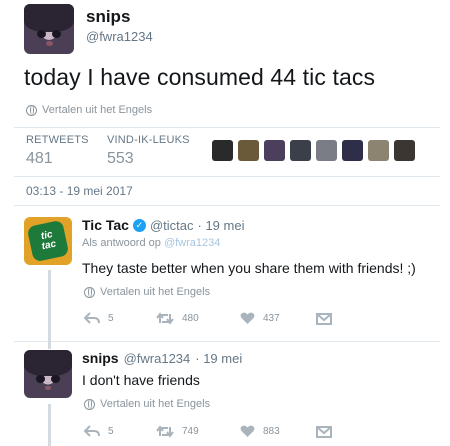 The height and width of the screenshot is (446, 450). What do you see at coordinates (119, 36) in the screenshot?
I see `author-handle: @fwra1234` at bounding box center [119, 36].